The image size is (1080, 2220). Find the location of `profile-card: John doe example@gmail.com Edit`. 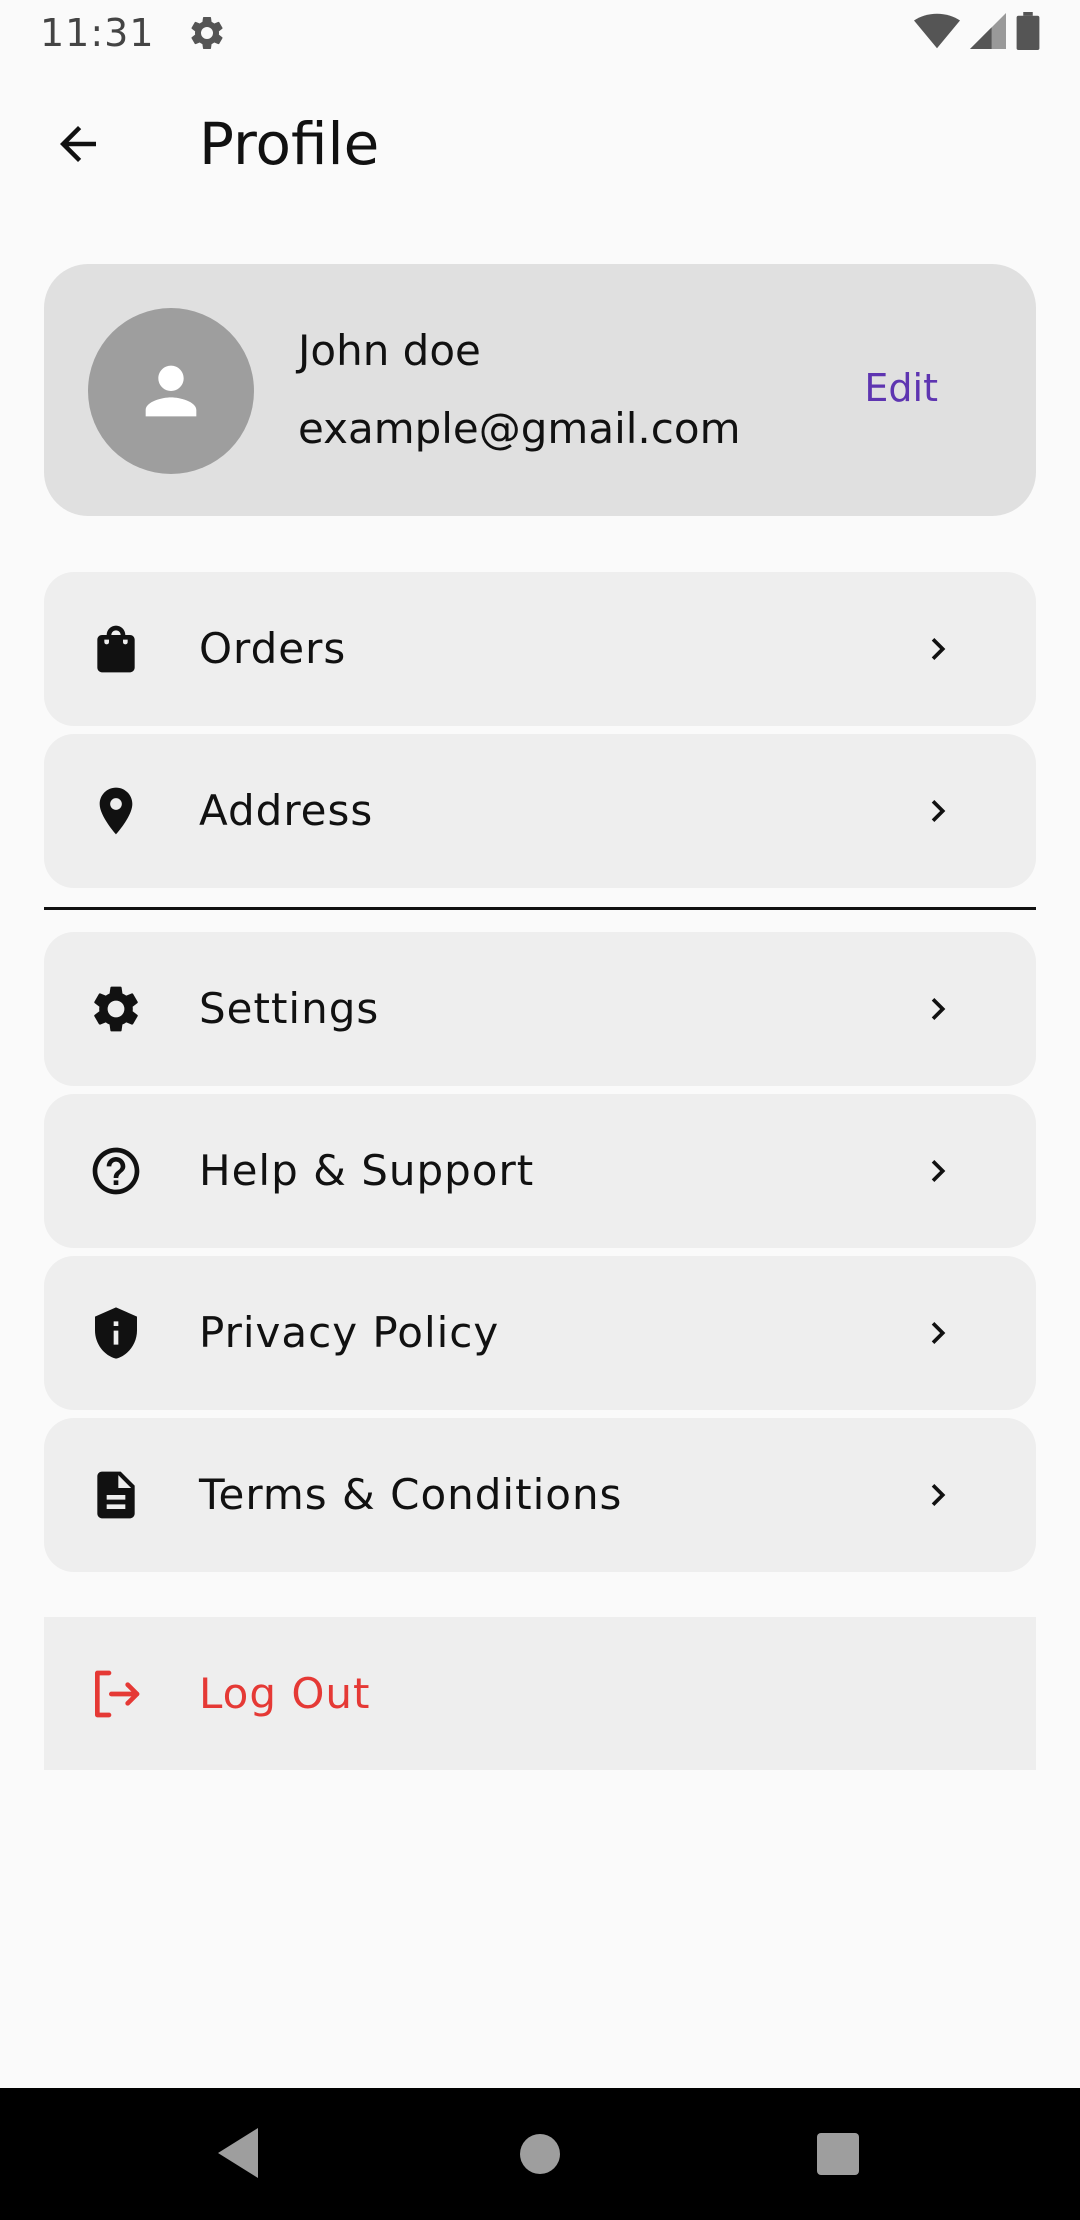

profile-card: John doe example@gmail.com Edit is located at coordinates (540, 390).